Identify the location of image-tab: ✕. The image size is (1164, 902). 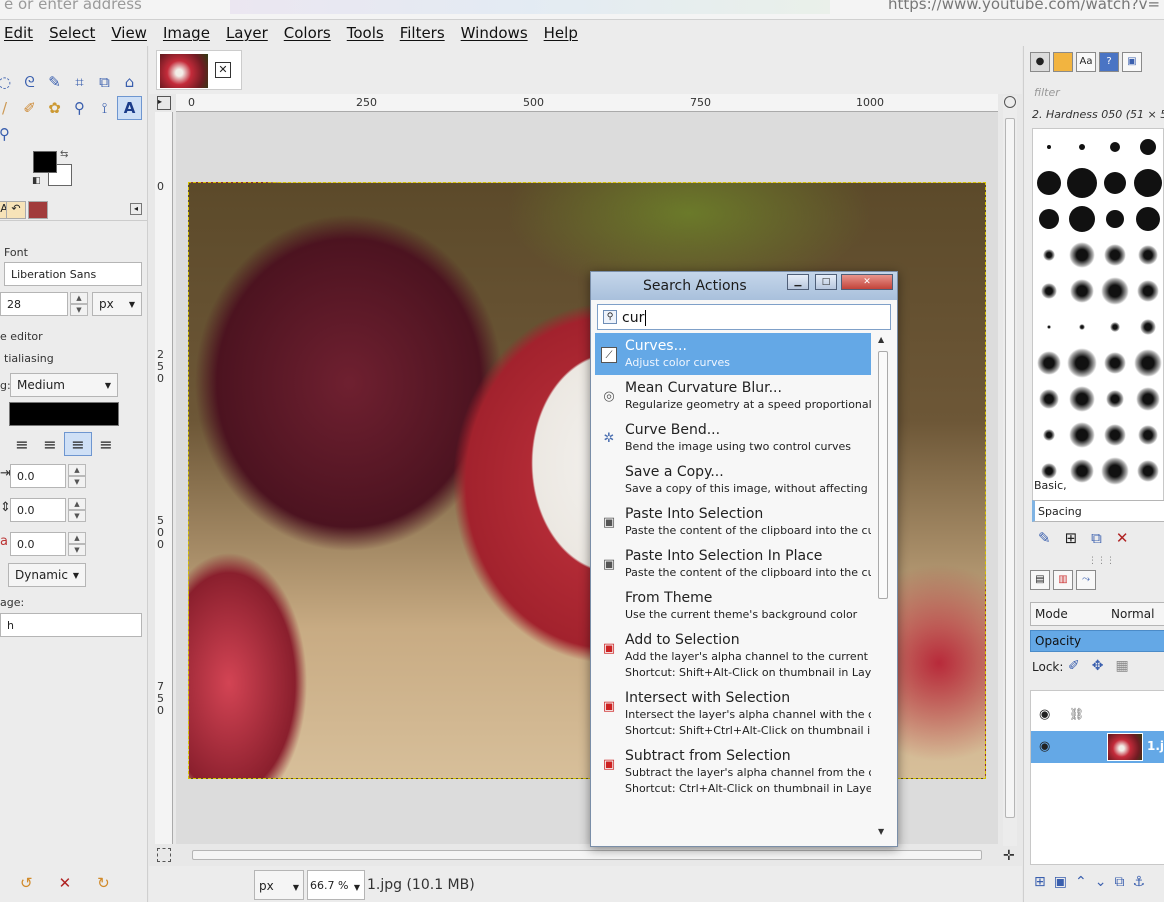
(199, 70).